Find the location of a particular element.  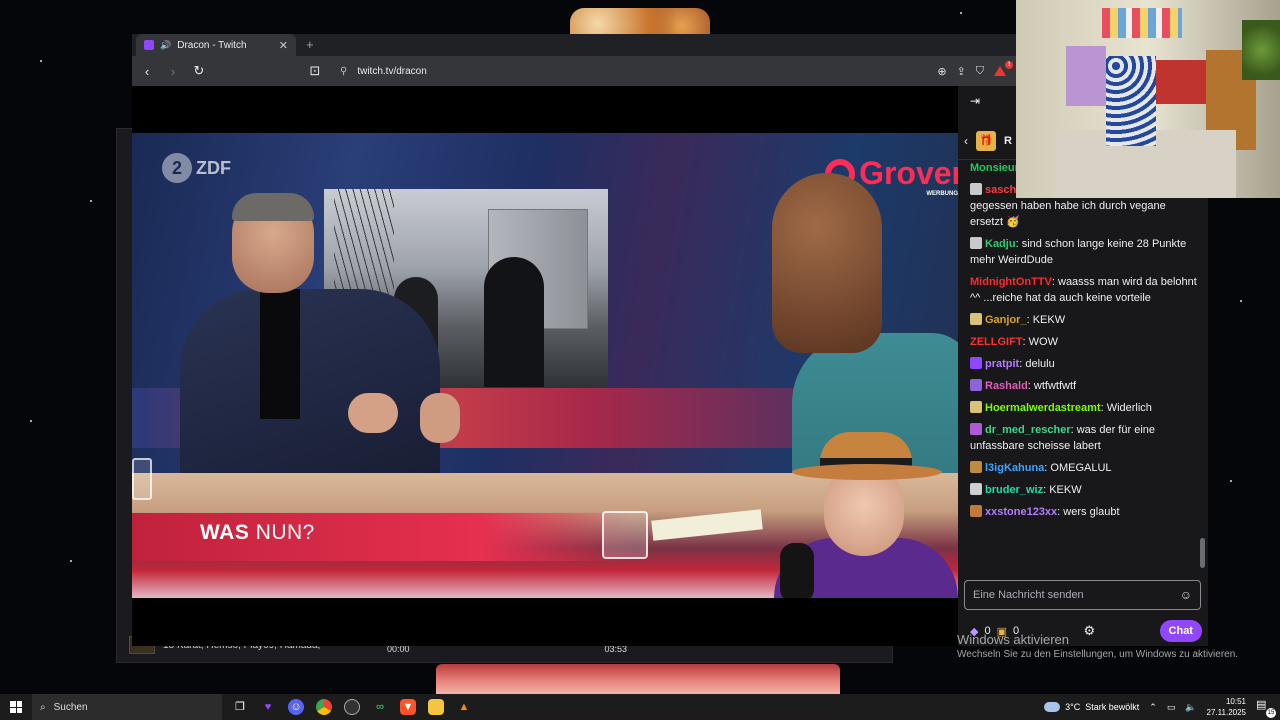

browser-toolbar: ‹ › ↻ ⊡ ⚲ twitch.tv/dracon ⊕ ⇪ ⛉ 1 is located at coordinates (574, 71).